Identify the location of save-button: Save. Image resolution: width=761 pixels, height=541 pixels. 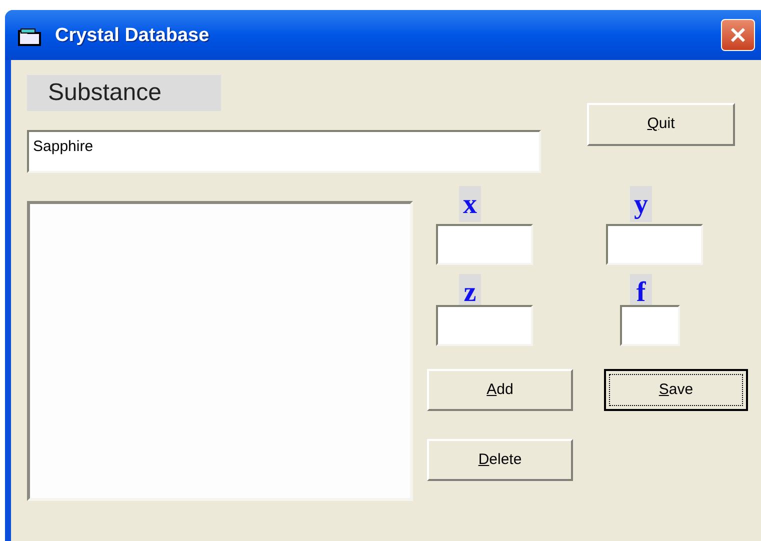
(676, 390).